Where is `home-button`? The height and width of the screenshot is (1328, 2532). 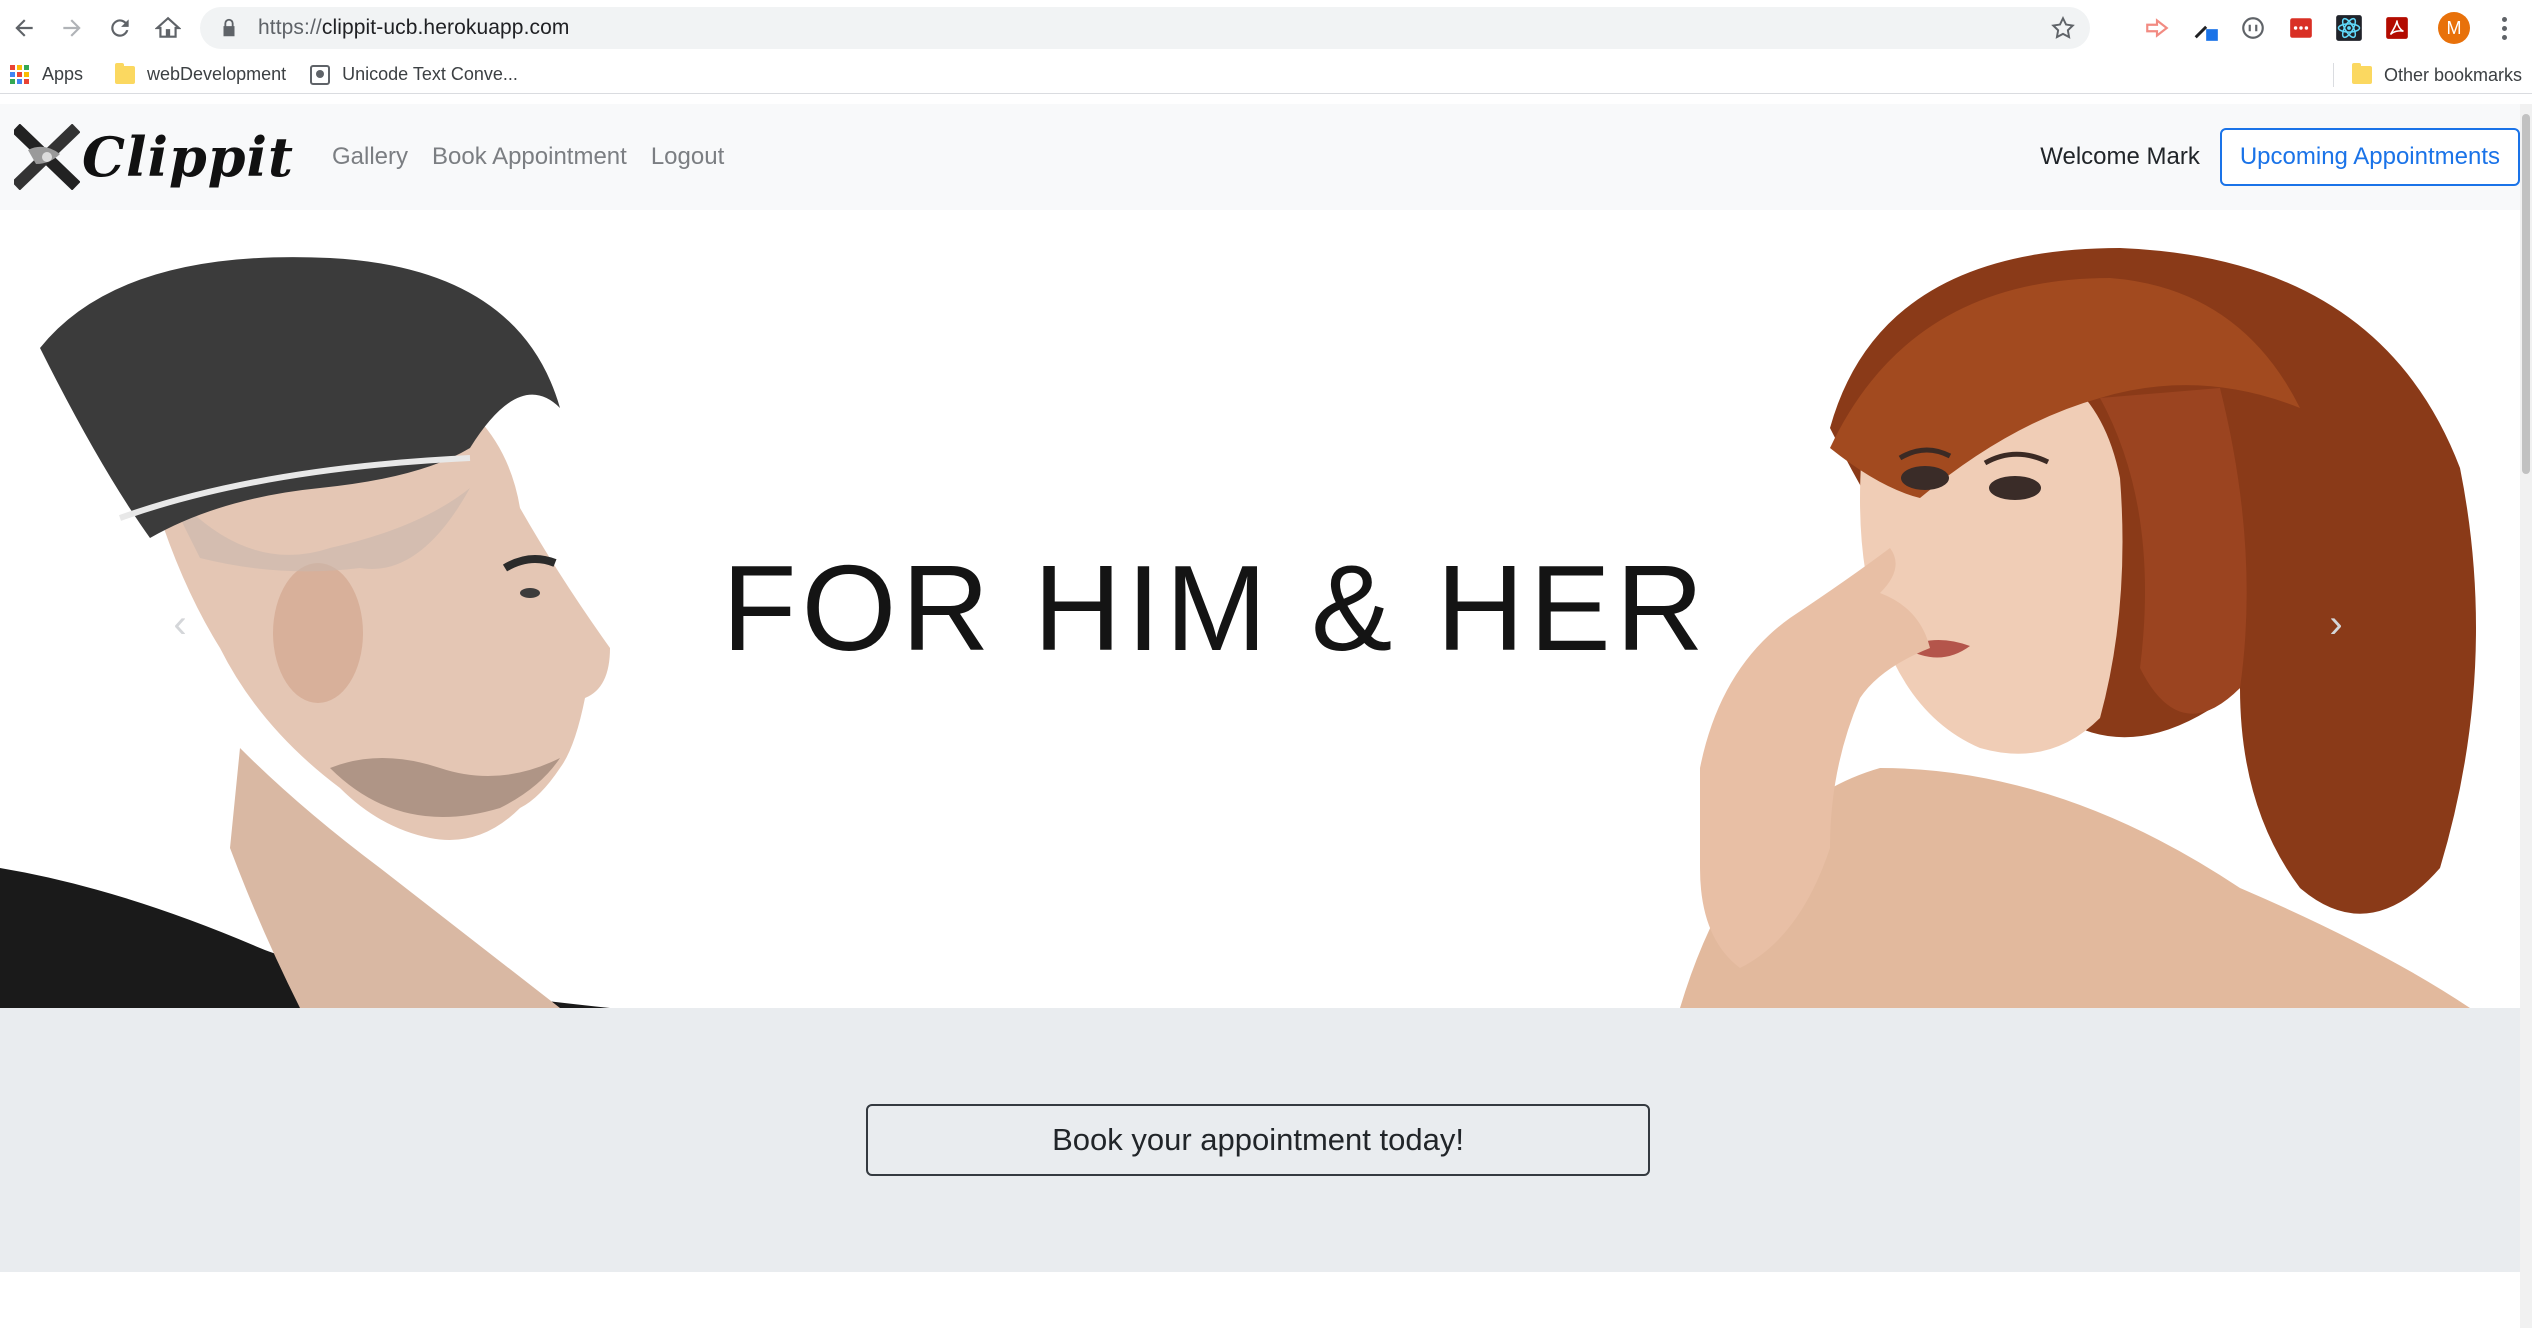
home-button is located at coordinates (168, 28).